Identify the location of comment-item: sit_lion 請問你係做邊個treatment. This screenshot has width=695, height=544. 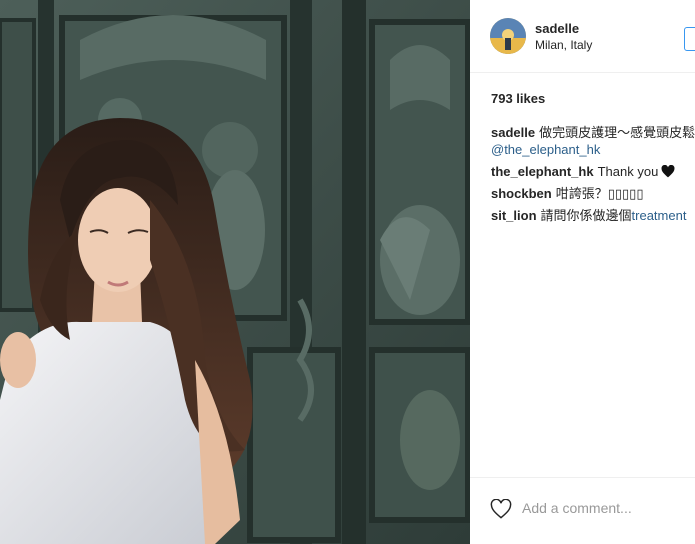
(588, 215).